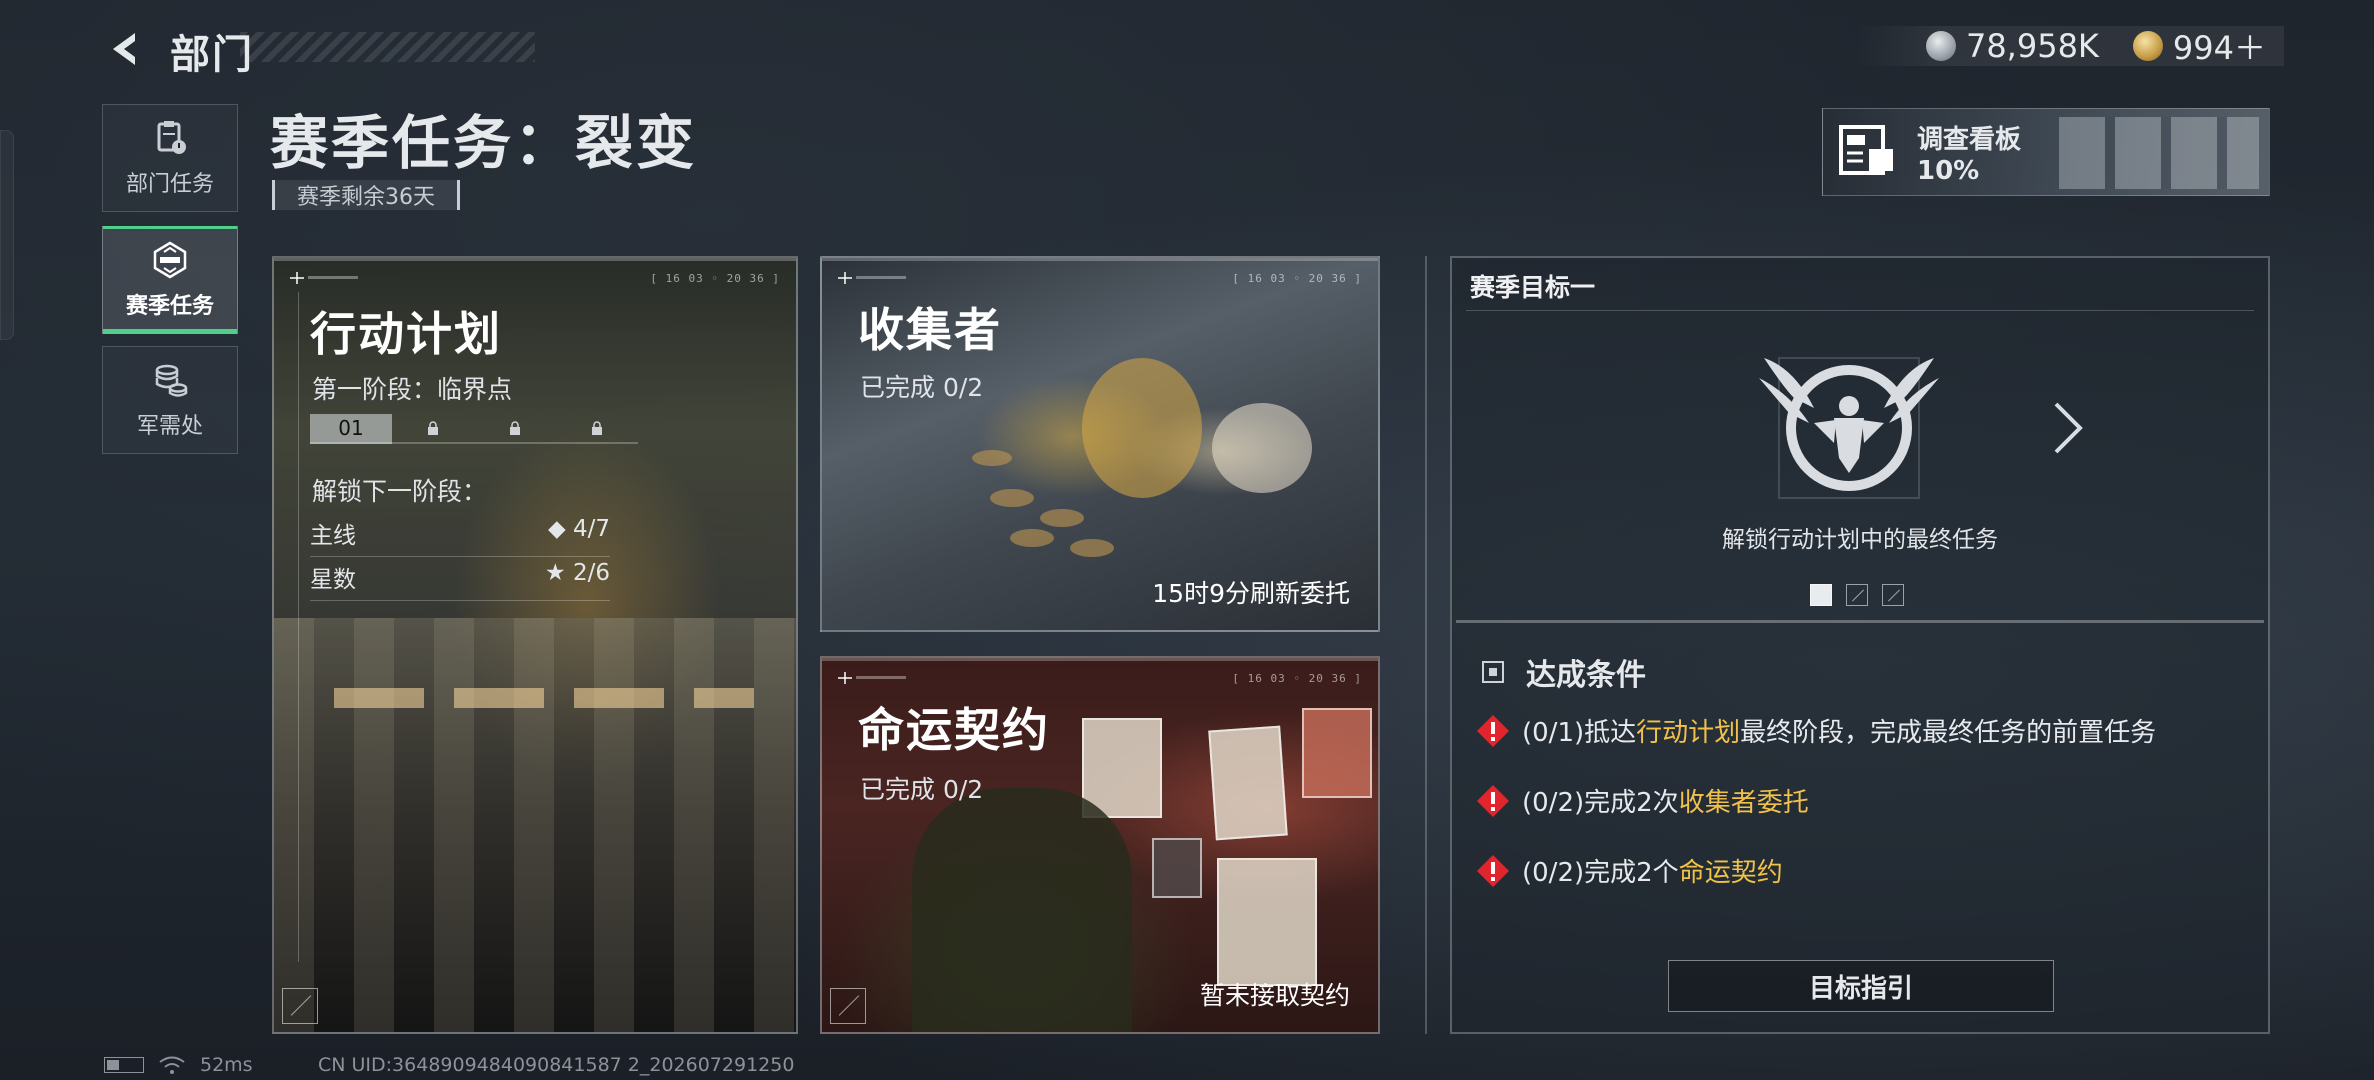  What do you see at coordinates (212, 55) in the screenshot?
I see `page-section-title: 部门` at bounding box center [212, 55].